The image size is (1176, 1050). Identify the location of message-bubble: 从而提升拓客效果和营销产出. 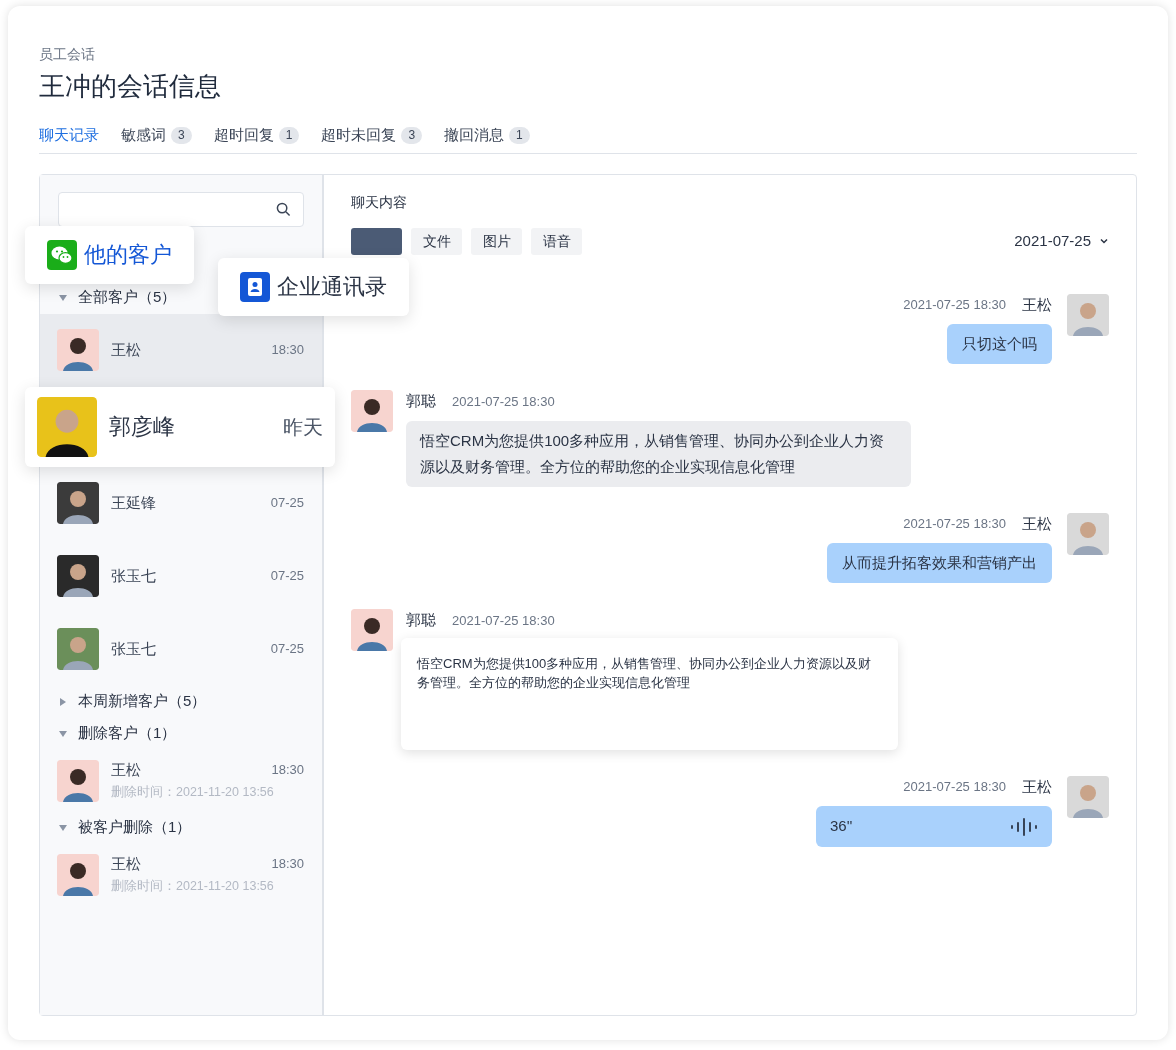
(939, 563).